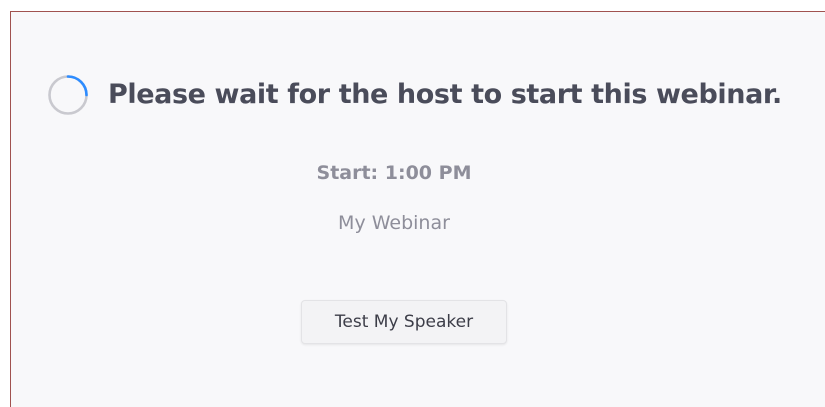  Describe the element at coordinates (394, 223) in the screenshot. I see `webinar-name: My Webinar` at that location.